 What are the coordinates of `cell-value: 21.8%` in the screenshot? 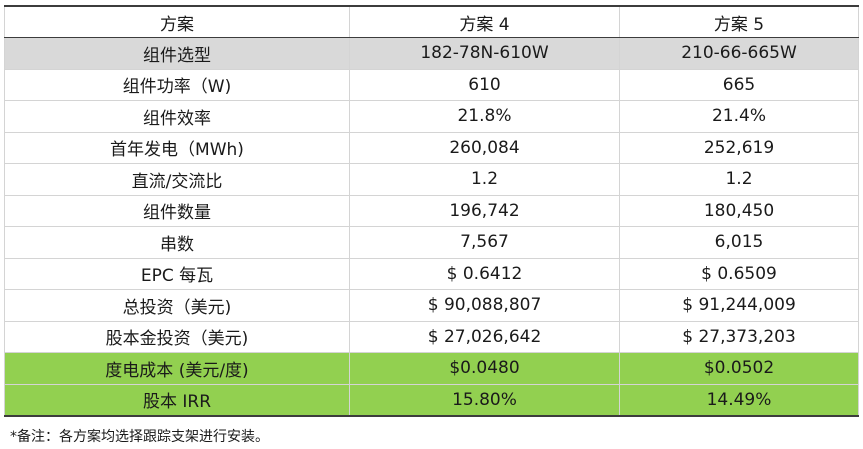 It's located at (484, 116).